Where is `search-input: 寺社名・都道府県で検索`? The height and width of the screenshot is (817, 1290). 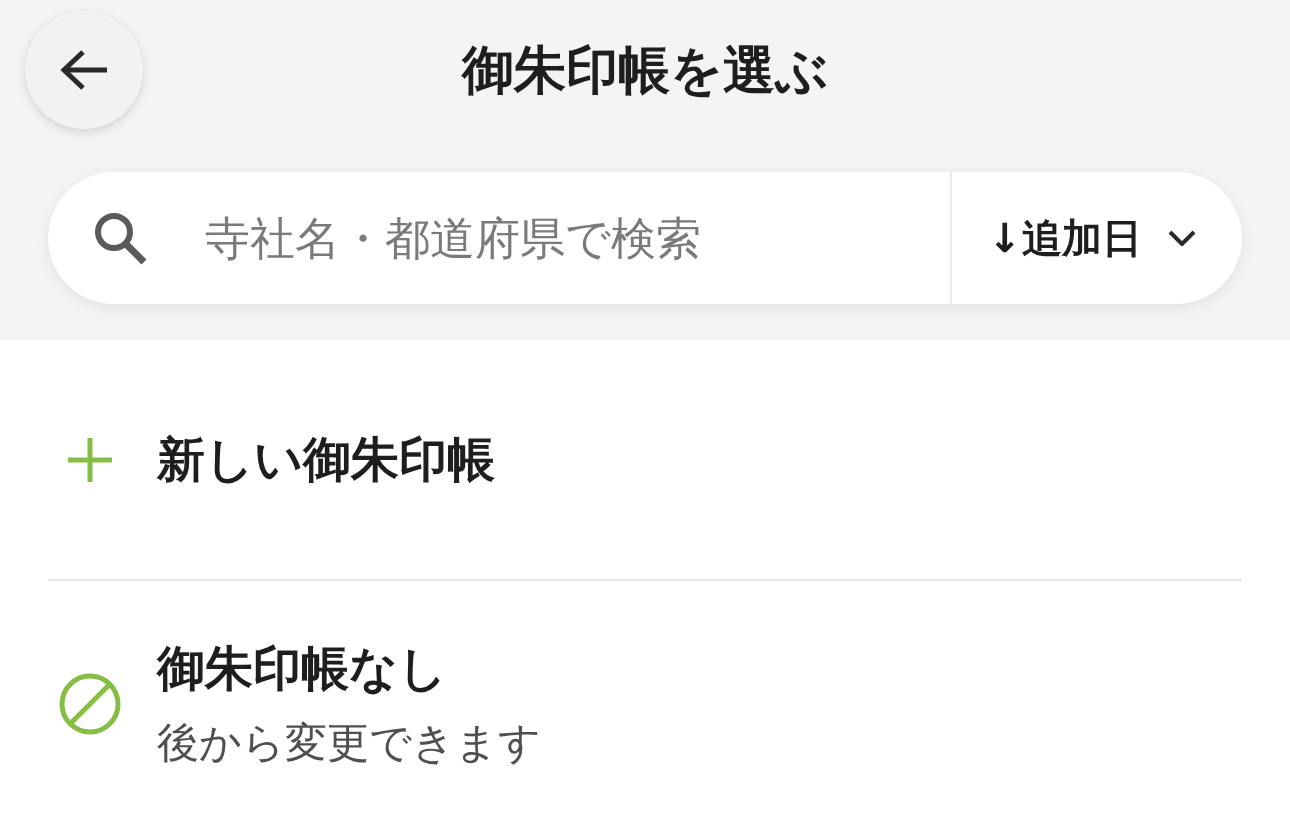 search-input: 寺社名・都道府県で検索 is located at coordinates (577, 238).